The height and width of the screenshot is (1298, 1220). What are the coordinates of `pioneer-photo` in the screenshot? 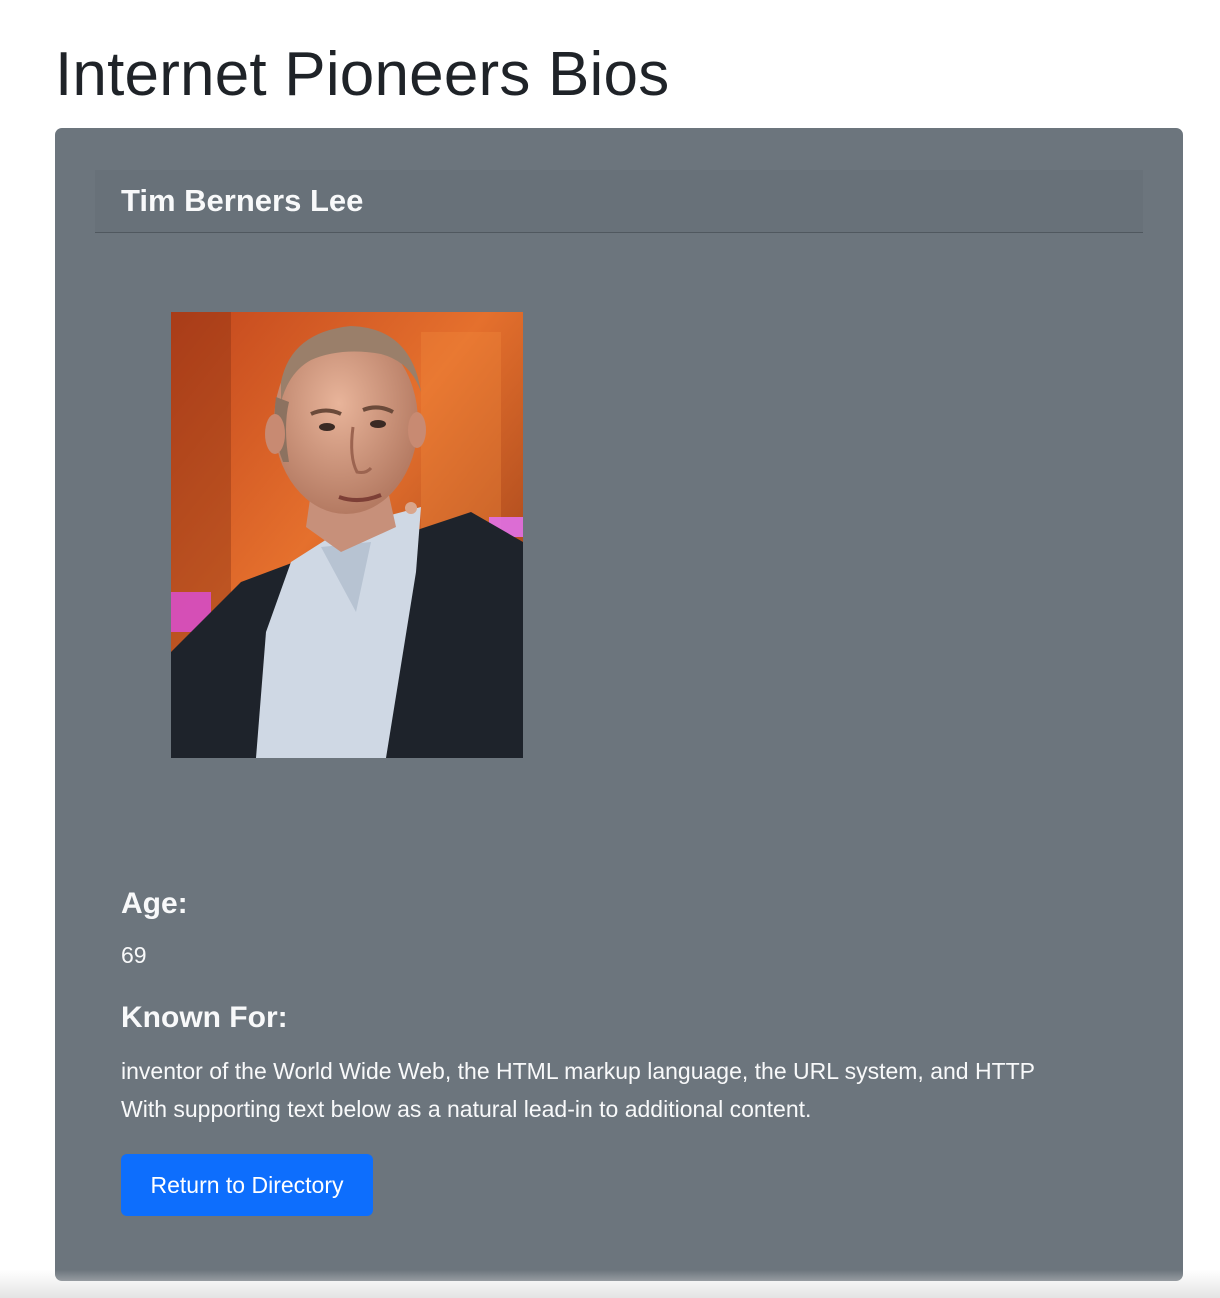 It's located at (347, 535).